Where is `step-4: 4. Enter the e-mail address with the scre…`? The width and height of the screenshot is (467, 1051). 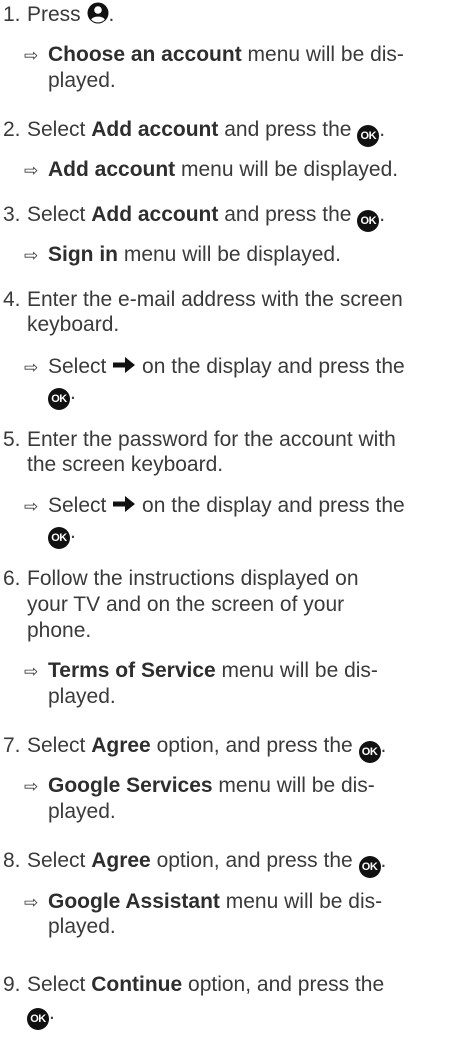
step-4: 4. Enter the e-mail address with the scre… is located at coordinates (203, 299).